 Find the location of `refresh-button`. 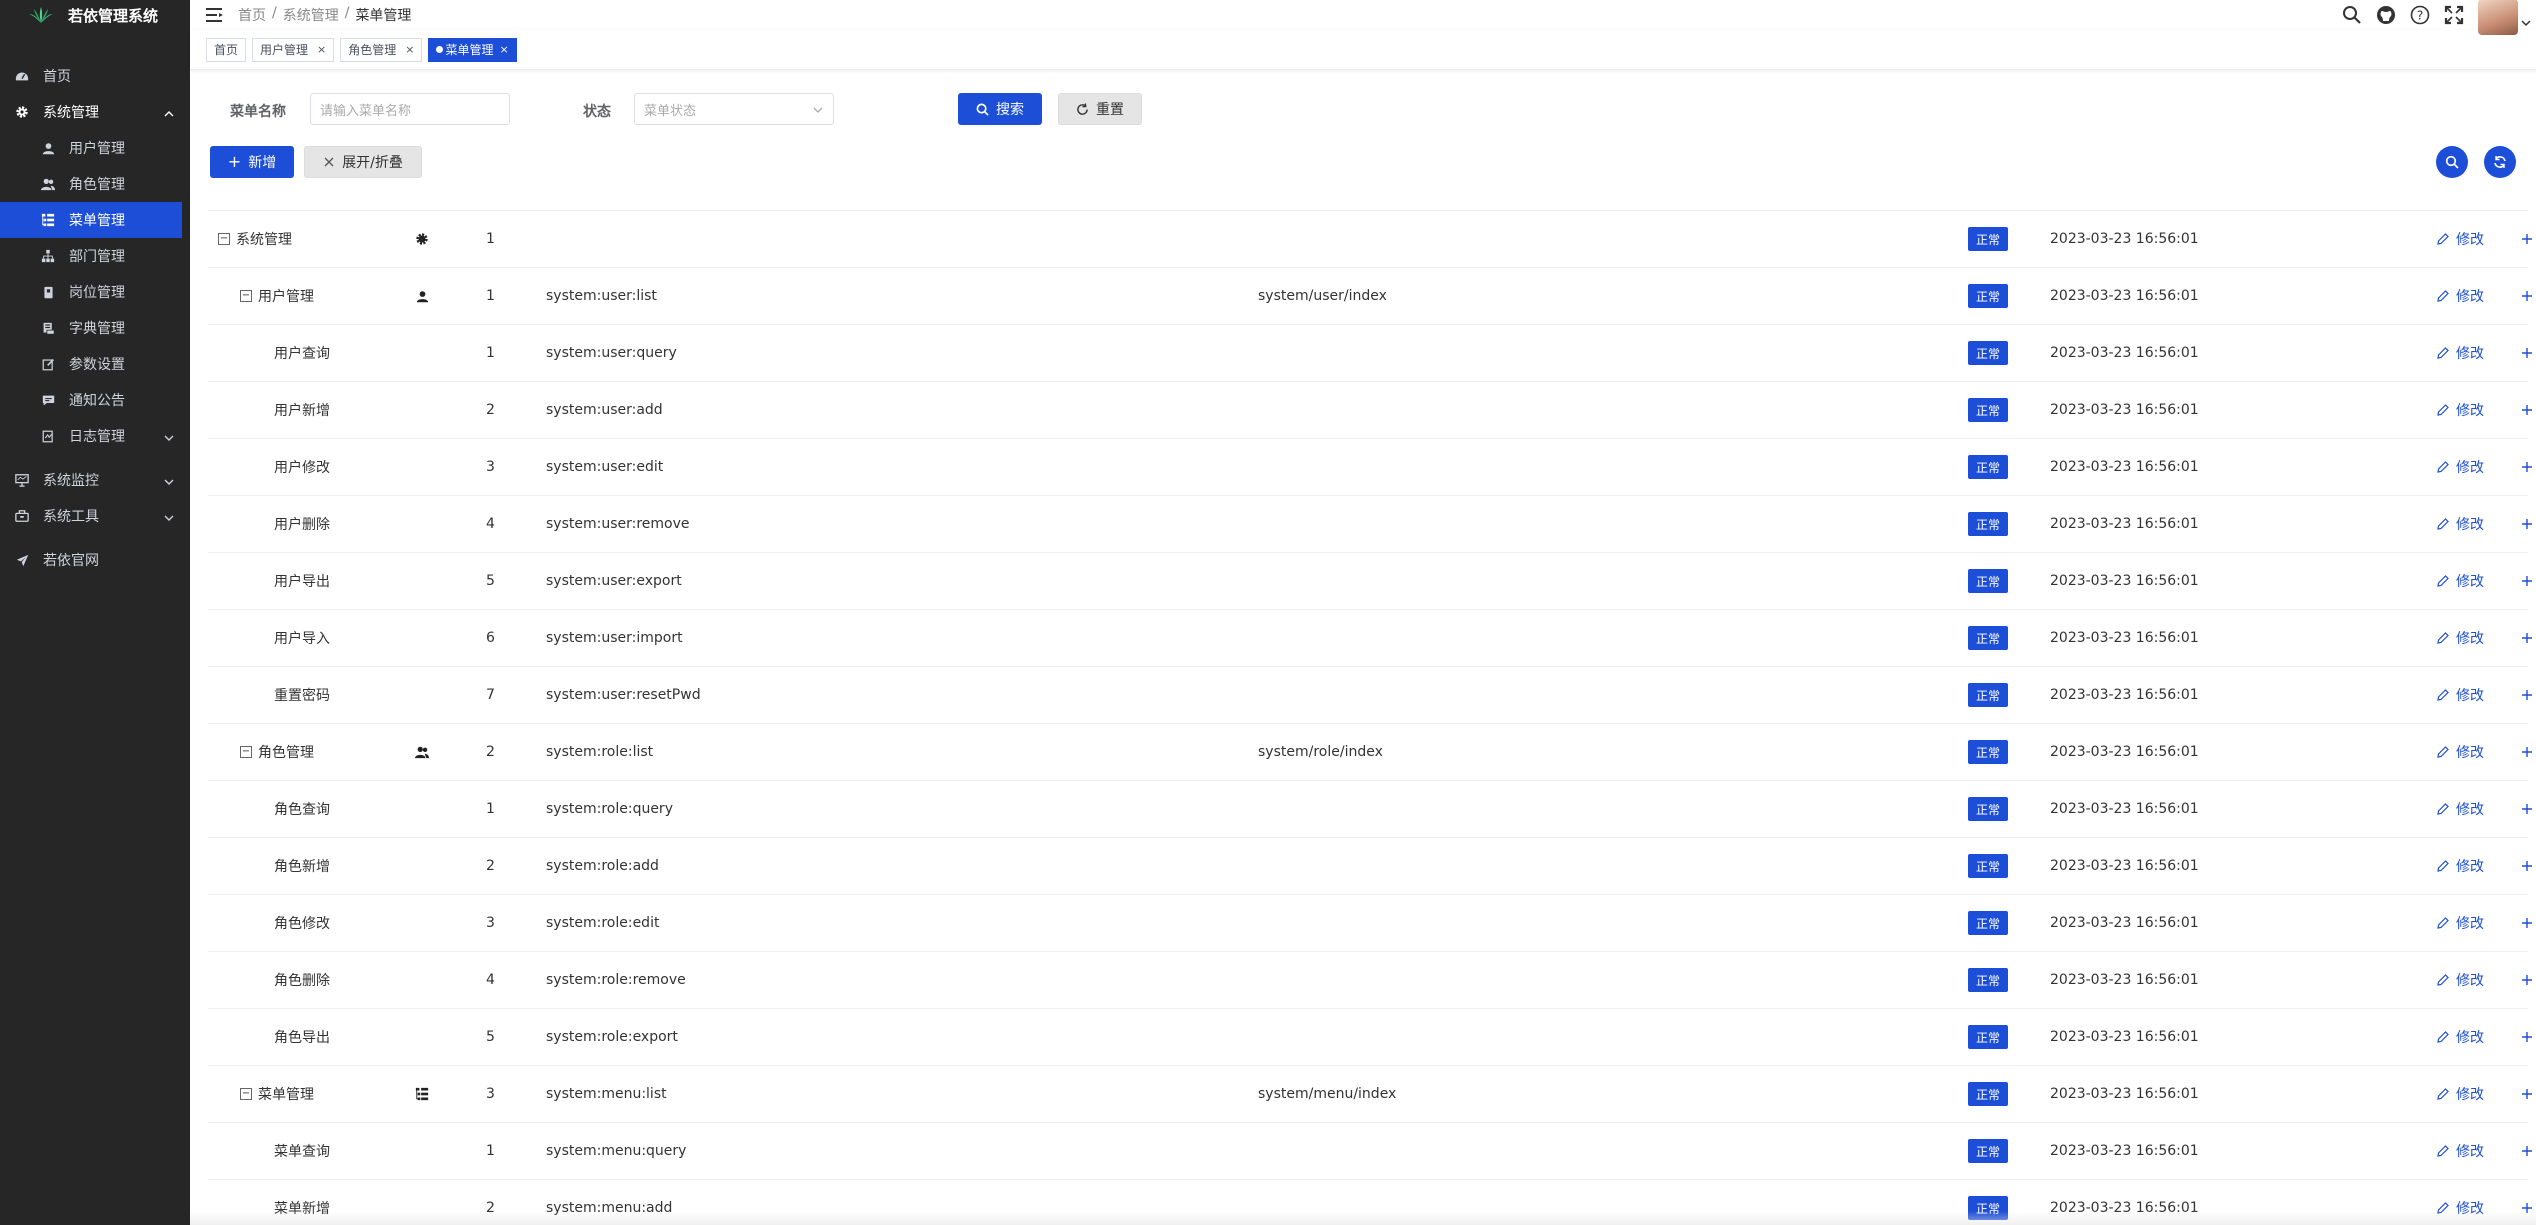

refresh-button is located at coordinates (2500, 162).